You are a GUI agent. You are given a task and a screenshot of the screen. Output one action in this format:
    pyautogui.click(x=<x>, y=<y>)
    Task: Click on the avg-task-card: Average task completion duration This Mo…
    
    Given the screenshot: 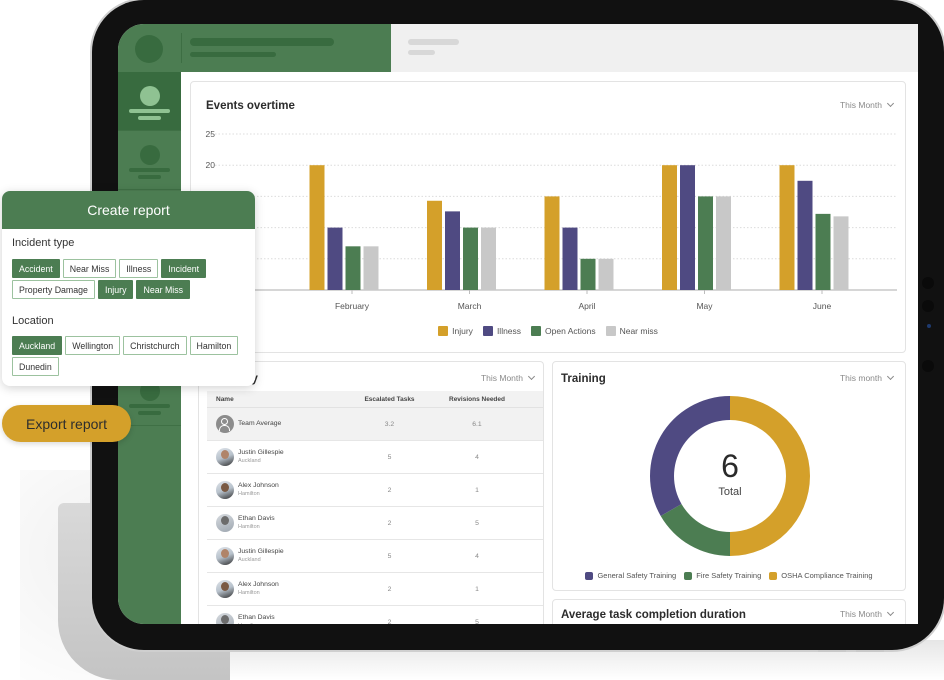 What is the action you would take?
    pyautogui.click(x=729, y=611)
    